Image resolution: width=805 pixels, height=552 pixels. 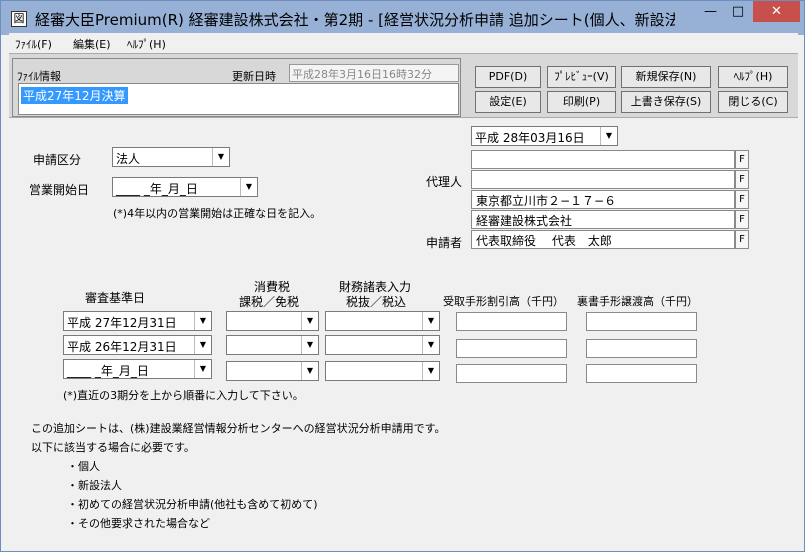 I want to click on applicant-field: 代表取締役 代表 太郎, so click(x=603, y=239).